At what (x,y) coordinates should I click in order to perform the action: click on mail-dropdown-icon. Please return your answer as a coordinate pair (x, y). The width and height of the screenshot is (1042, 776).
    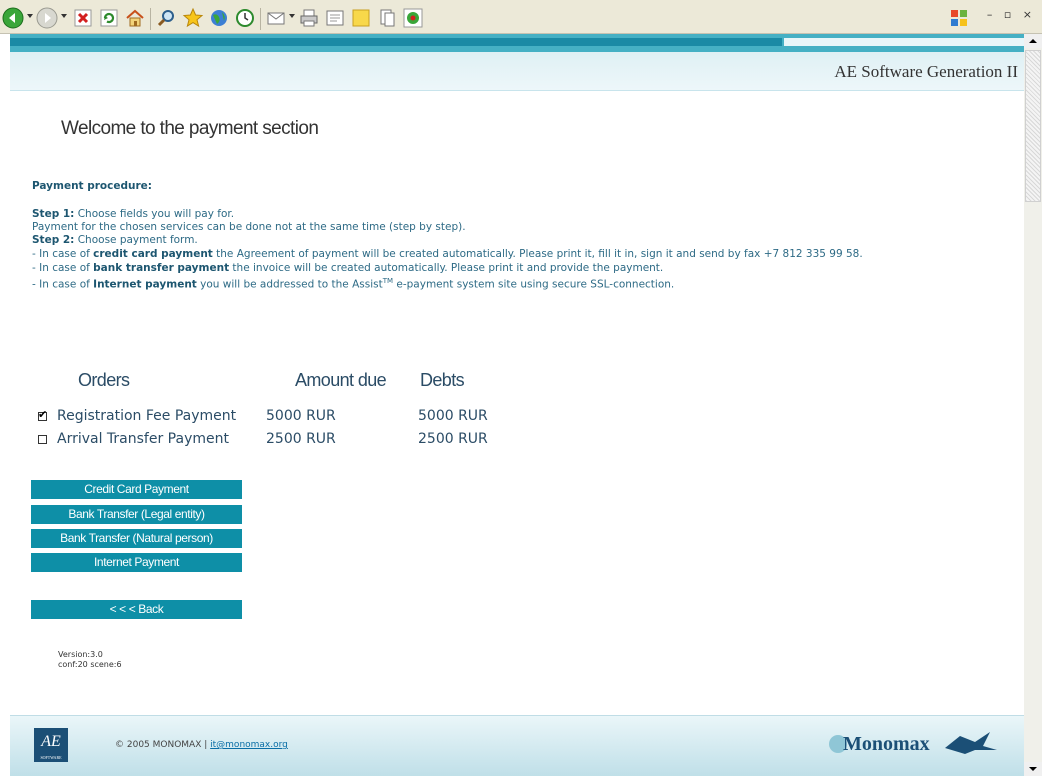
    Looking at the image, I should click on (292, 16).